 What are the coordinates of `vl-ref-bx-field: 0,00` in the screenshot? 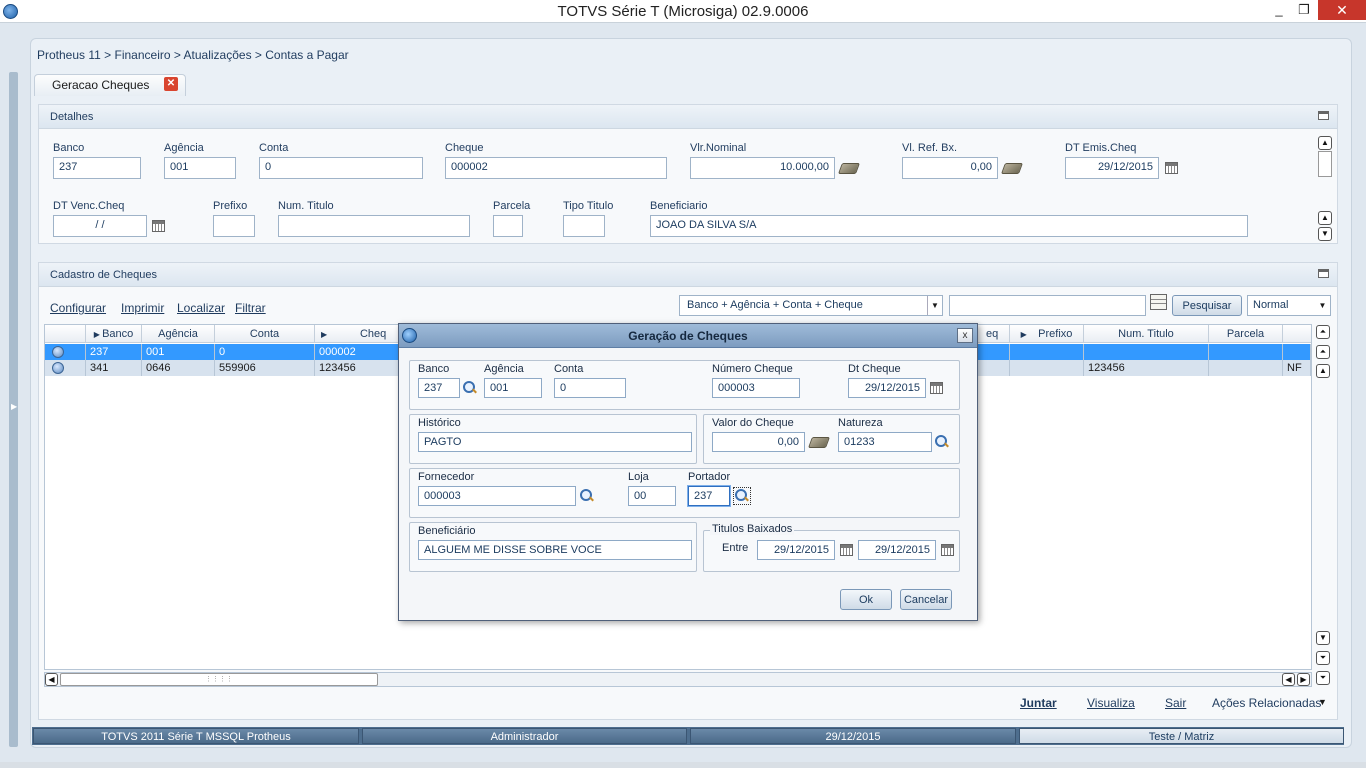 It's located at (950, 168).